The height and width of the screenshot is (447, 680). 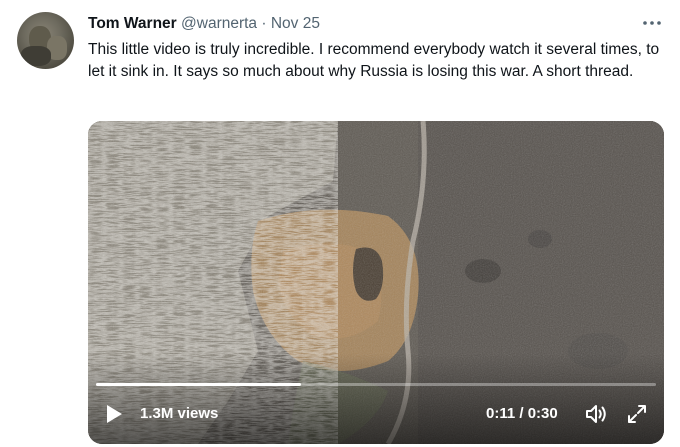 What do you see at coordinates (199, 384) in the screenshot?
I see `progress-fill` at bounding box center [199, 384].